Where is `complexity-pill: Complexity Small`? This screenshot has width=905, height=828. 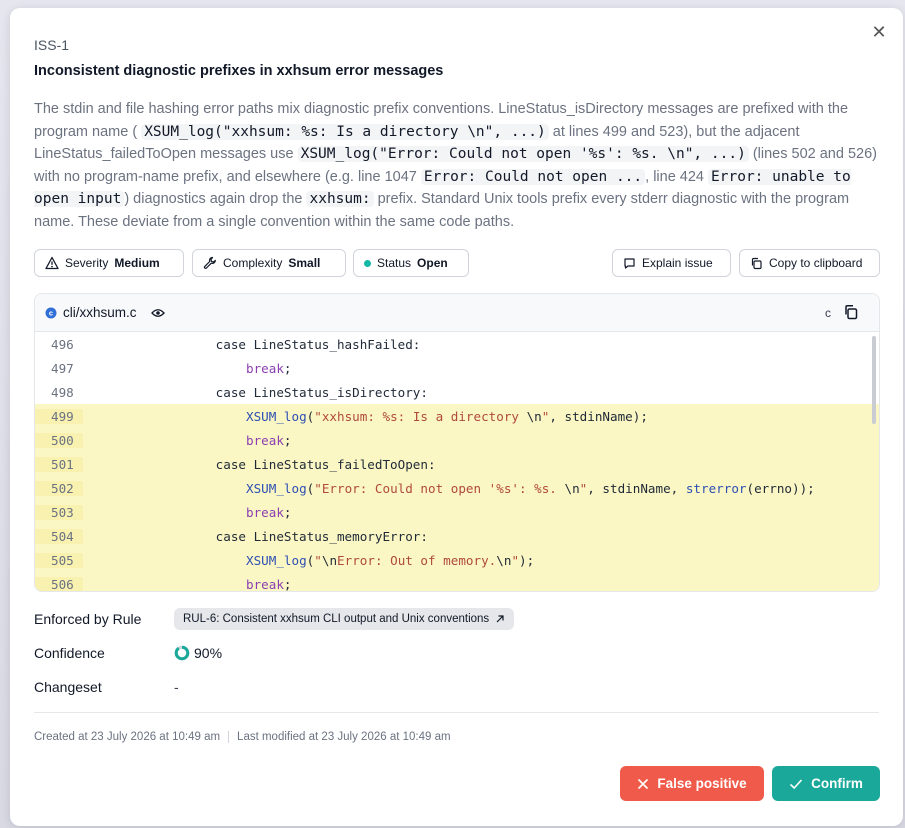 complexity-pill: Complexity Small is located at coordinates (269, 263).